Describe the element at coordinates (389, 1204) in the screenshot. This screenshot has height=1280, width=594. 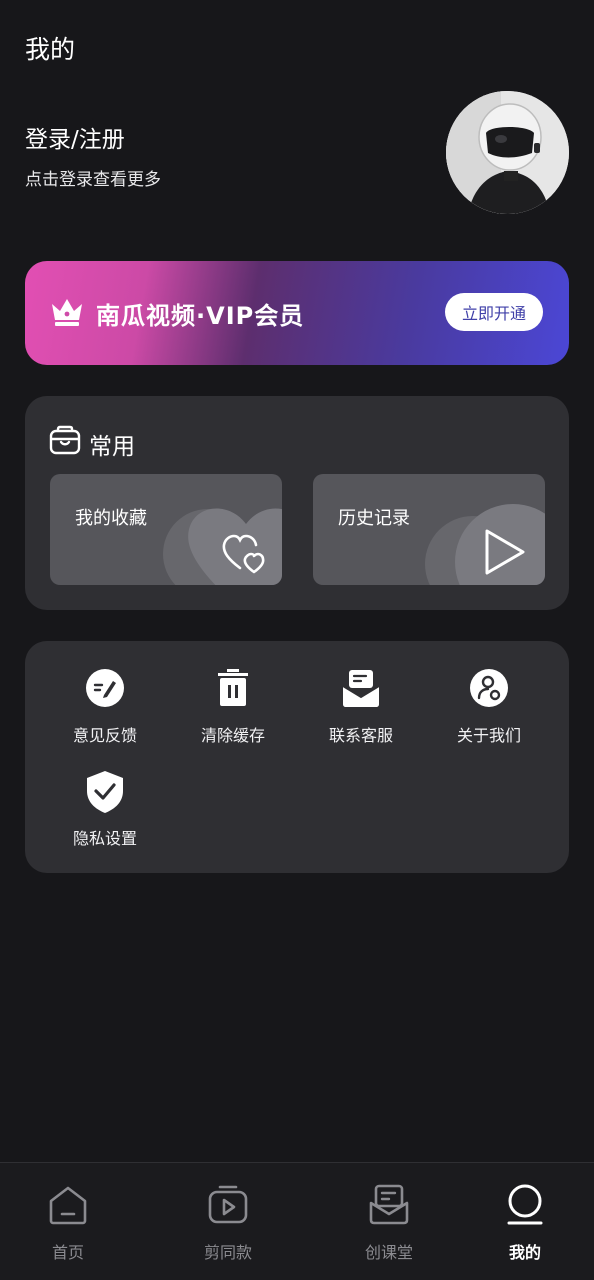
I see `classroom-icon` at that location.